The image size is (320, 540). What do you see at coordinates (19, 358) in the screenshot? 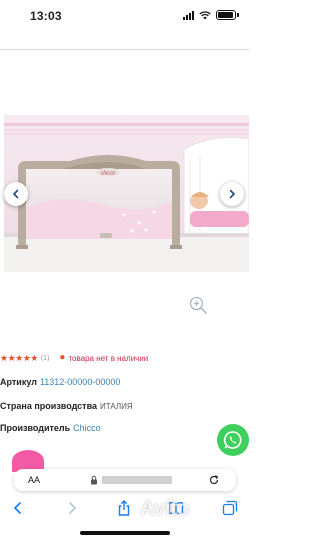
I see `rating-stars: ★★★★★` at bounding box center [19, 358].